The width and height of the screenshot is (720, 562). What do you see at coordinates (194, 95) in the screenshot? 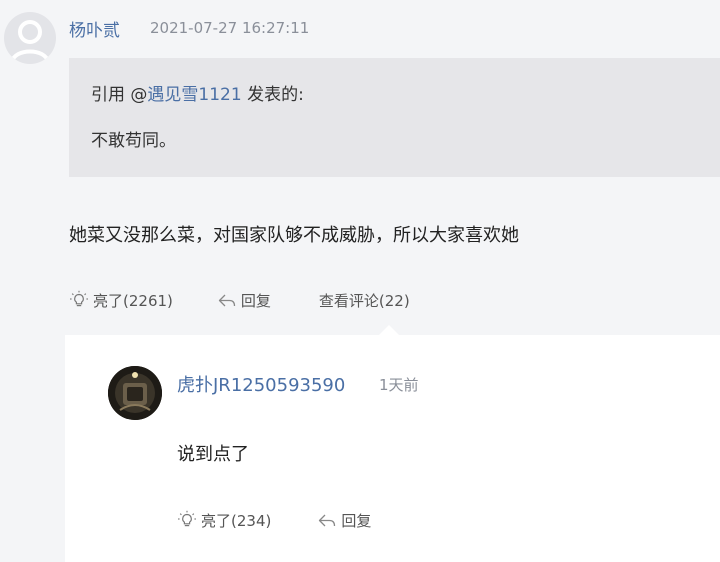
I see `quote-mention-link: 遇见雪1121` at bounding box center [194, 95].